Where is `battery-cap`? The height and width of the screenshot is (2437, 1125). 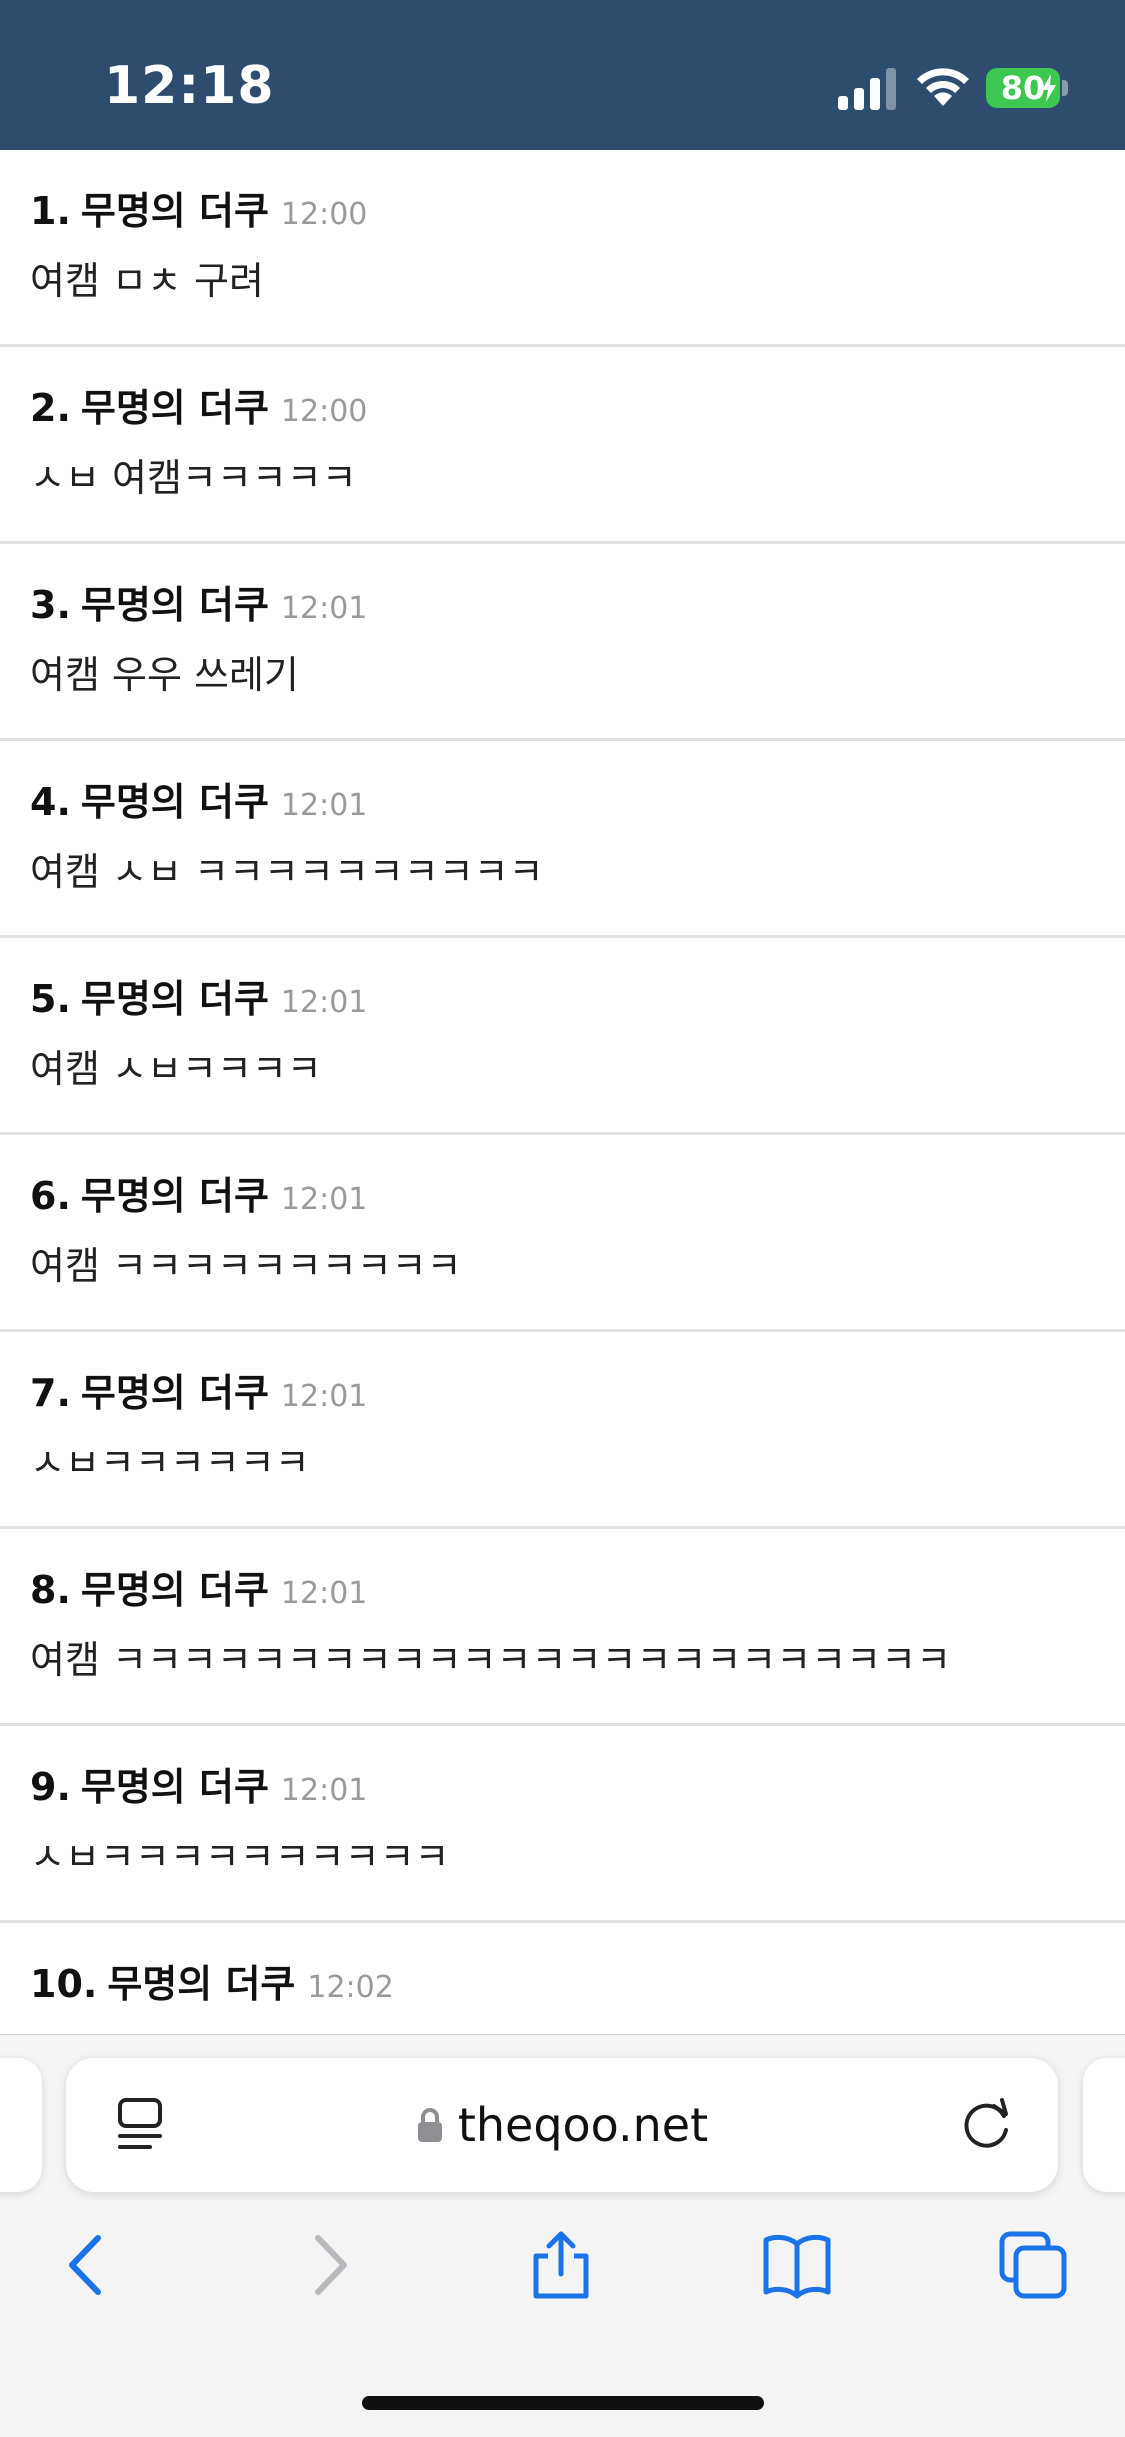
battery-cap is located at coordinates (1065, 88).